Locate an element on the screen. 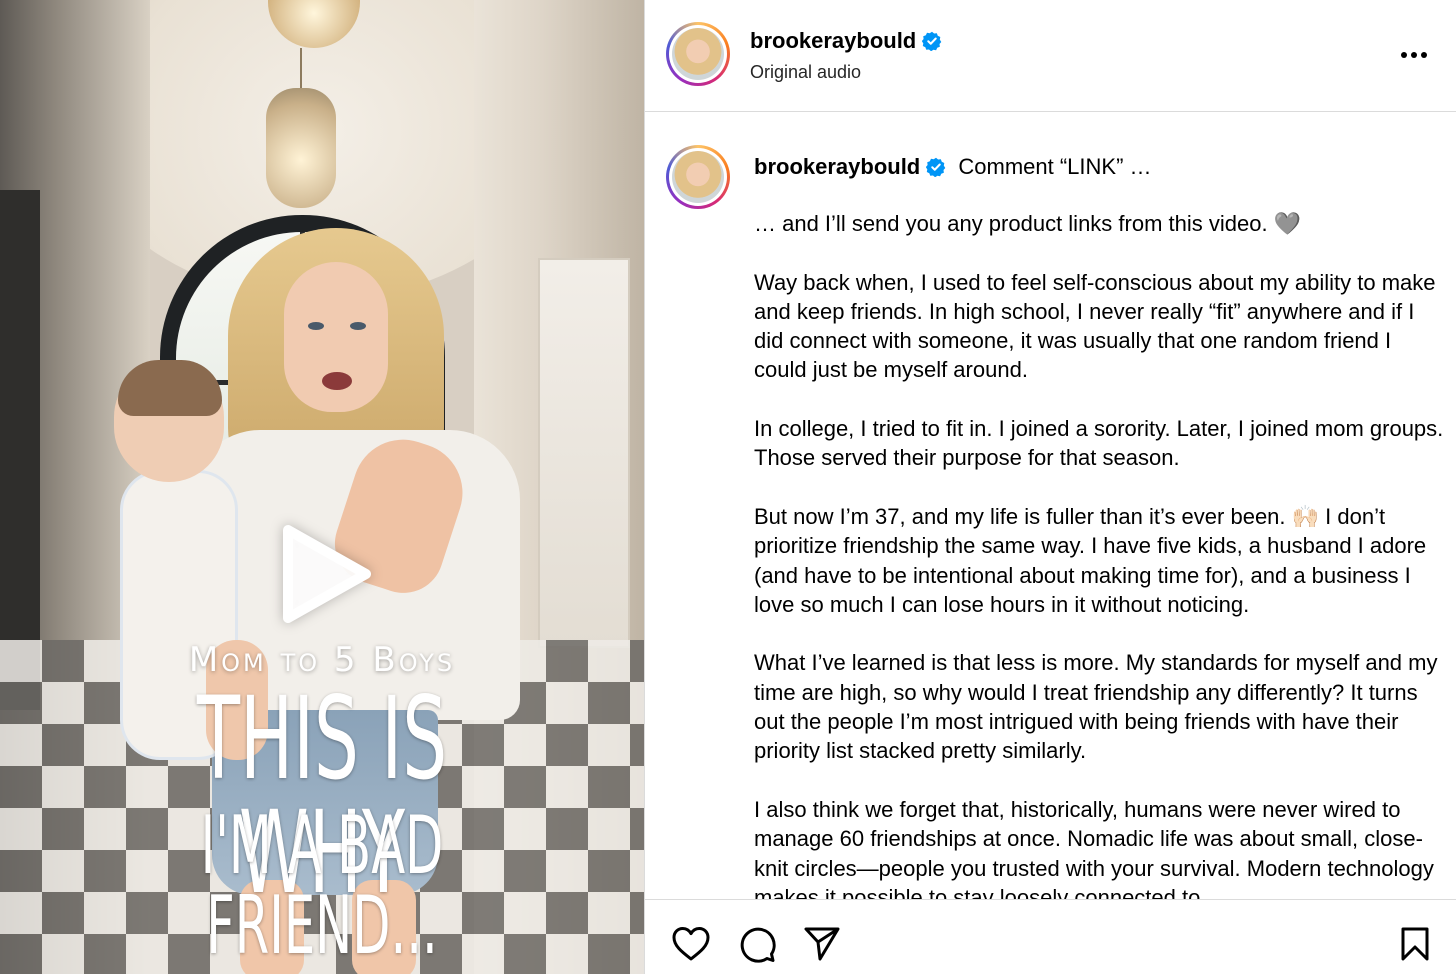  bookmark-icon is located at coordinates (1415, 944).